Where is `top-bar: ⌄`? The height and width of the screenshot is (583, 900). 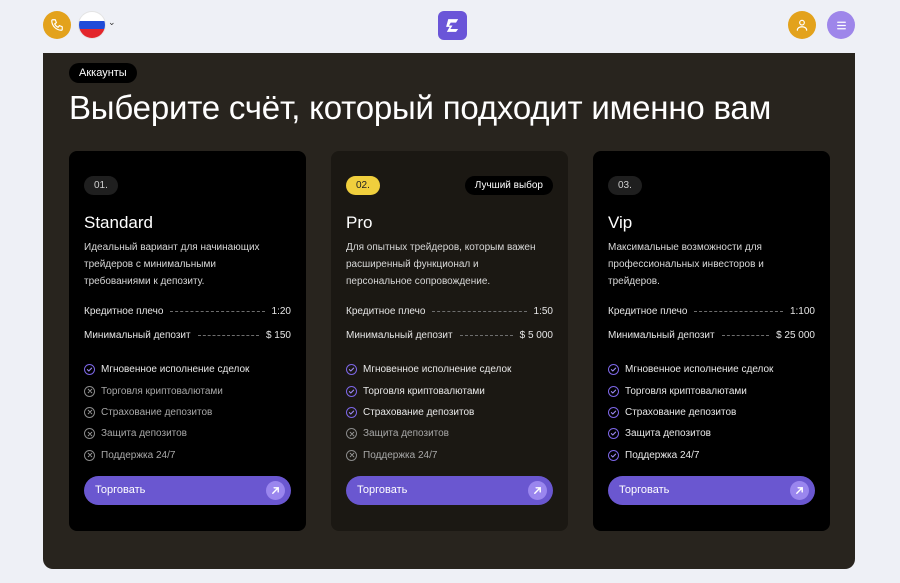 top-bar: ⌄ is located at coordinates (450, 26).